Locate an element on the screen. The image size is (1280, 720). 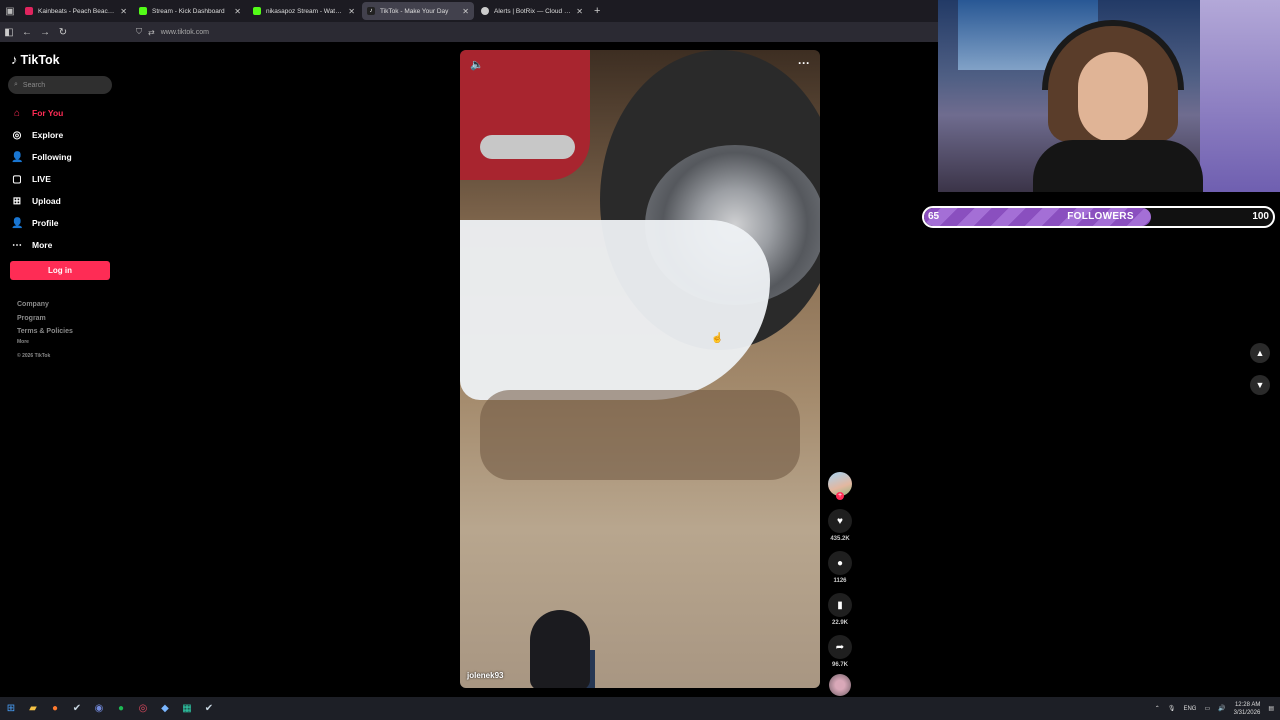
clock: 12:28 AM 3/31/2026 is located at coordinates (1247, 709).